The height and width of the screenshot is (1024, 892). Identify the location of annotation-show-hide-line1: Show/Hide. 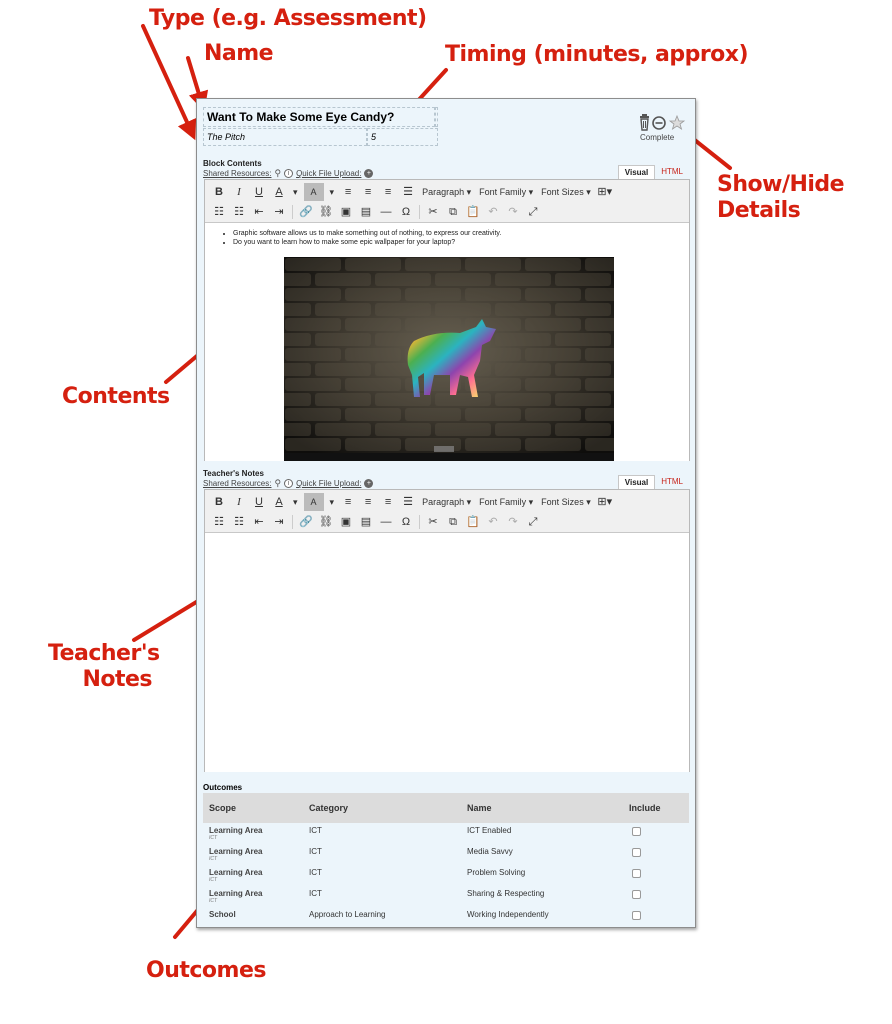
(781, 184).